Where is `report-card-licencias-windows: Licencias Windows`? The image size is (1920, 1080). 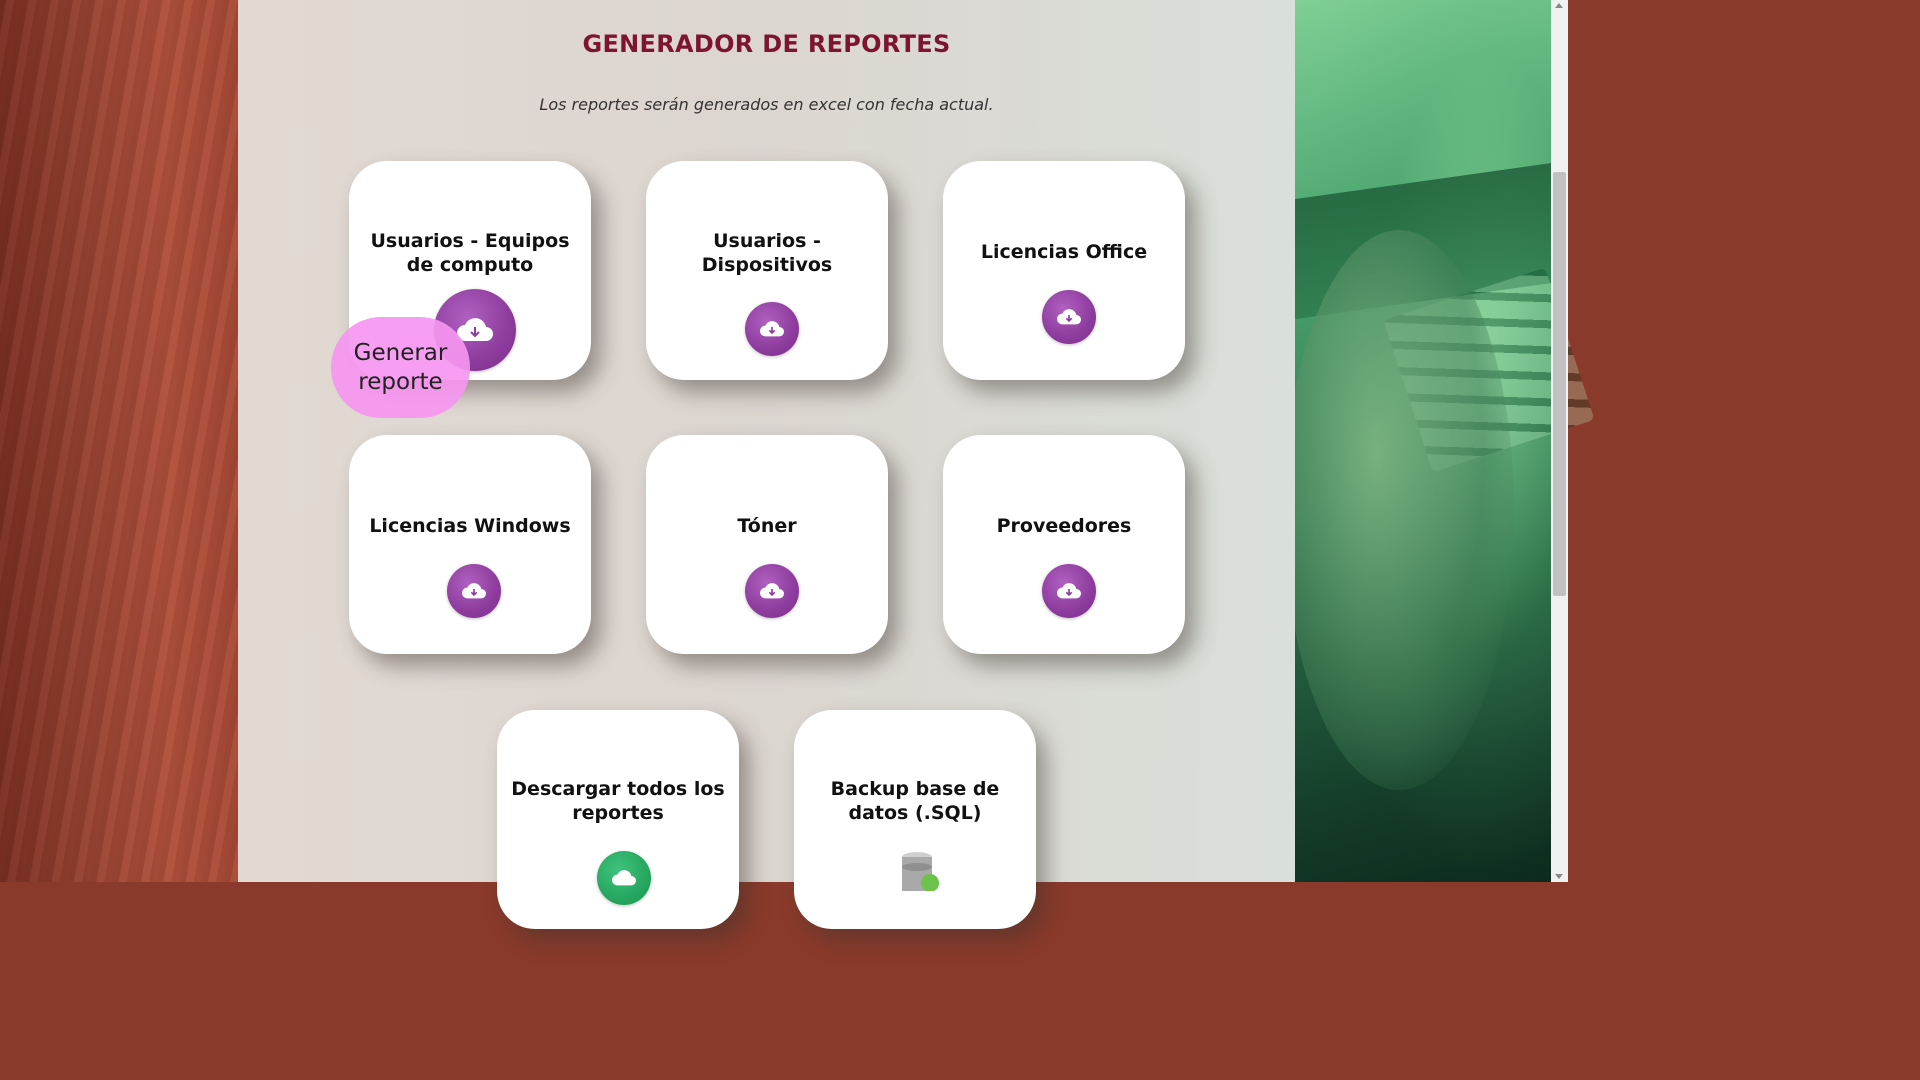
report-card-licencias-windows: Licencias Windows is located at coordinates (470, 544).